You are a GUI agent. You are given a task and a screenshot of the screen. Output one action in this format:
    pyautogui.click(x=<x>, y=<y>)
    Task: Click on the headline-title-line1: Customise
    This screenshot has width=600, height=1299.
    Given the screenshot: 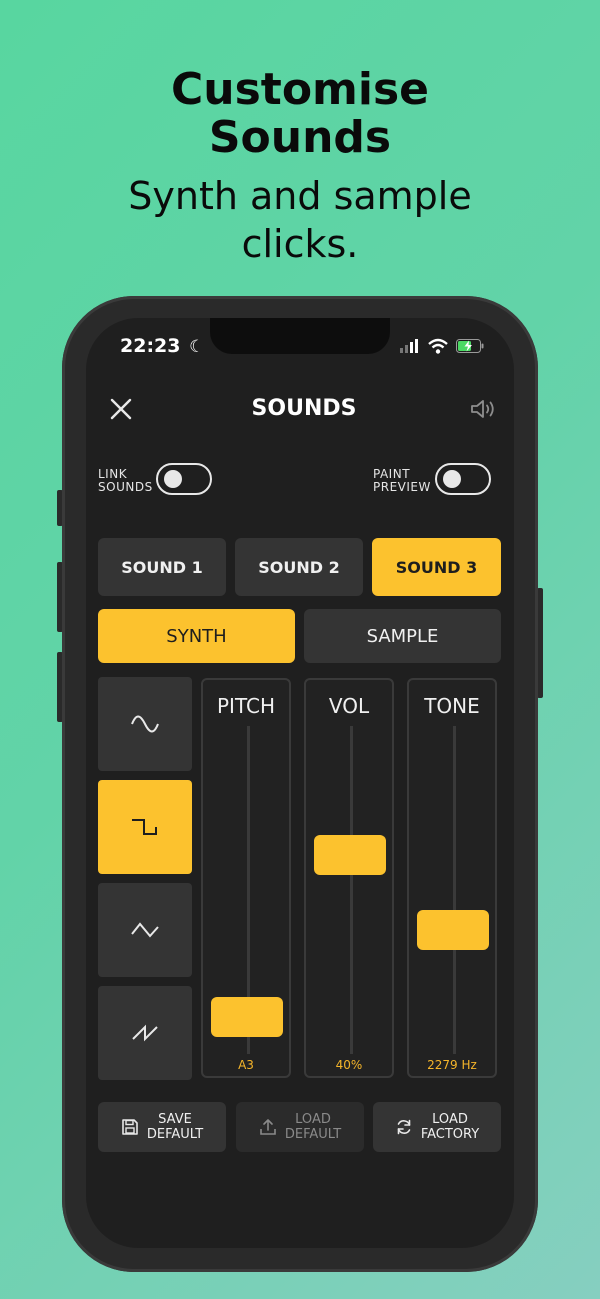 What is the action you would take?
    pyautogui.click(x=300, y=89)
    